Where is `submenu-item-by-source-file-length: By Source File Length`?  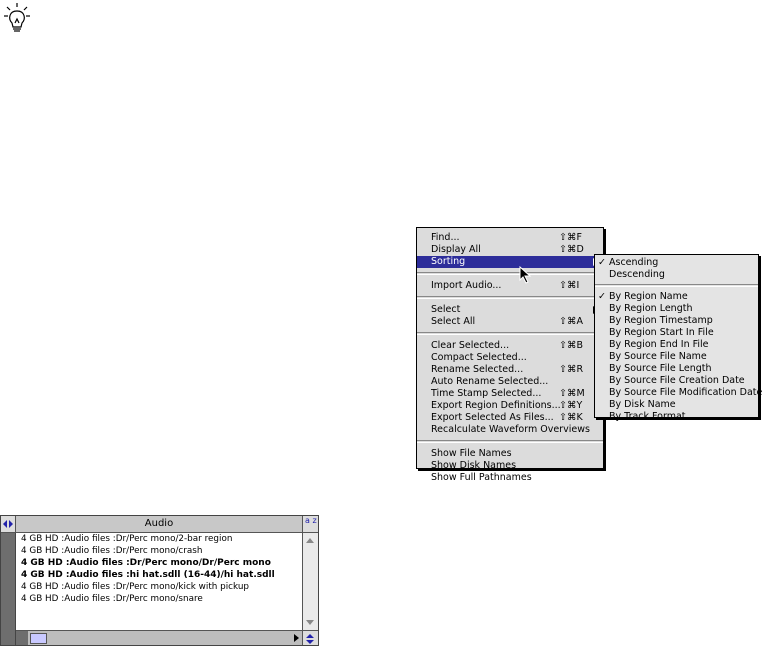
submenu-item-by-source-file-length: By Source File Length is located at coordinates (676, 369).